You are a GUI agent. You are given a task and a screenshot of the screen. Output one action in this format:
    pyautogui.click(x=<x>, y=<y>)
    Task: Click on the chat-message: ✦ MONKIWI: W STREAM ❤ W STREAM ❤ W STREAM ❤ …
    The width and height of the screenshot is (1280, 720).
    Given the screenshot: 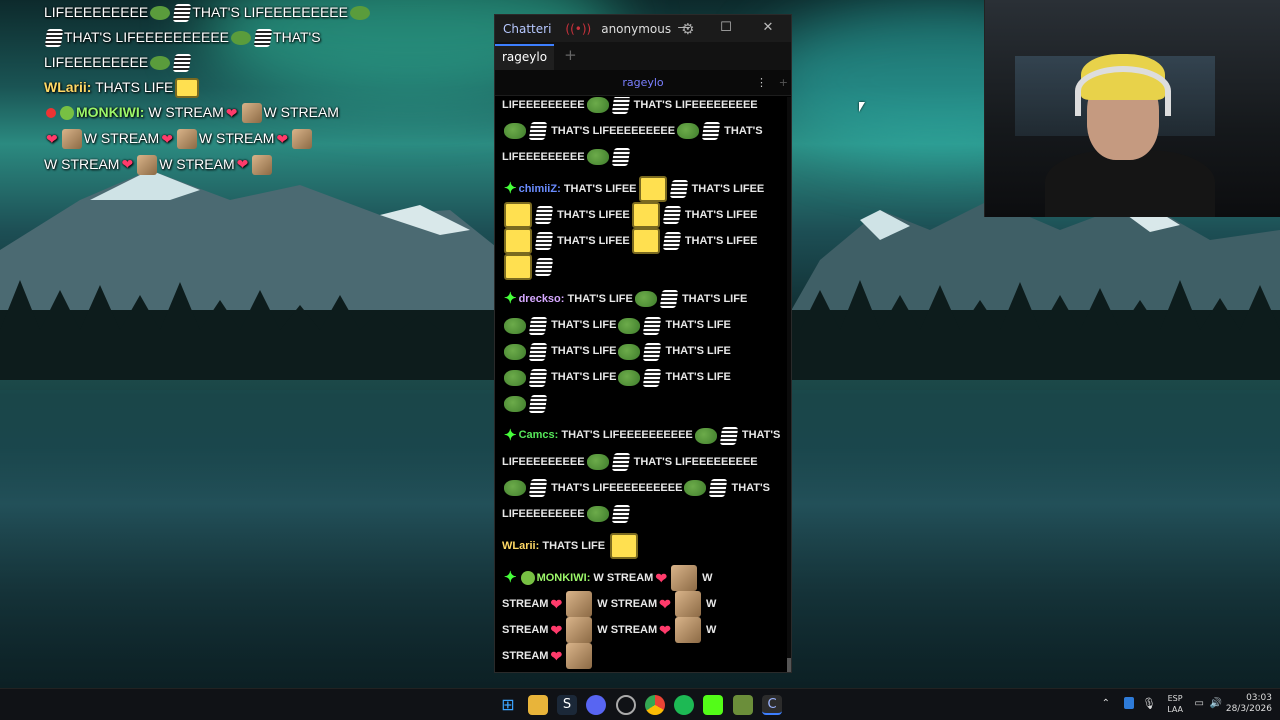 What is the action you would take?
    pyautogui.click(x=643, y=617)
    